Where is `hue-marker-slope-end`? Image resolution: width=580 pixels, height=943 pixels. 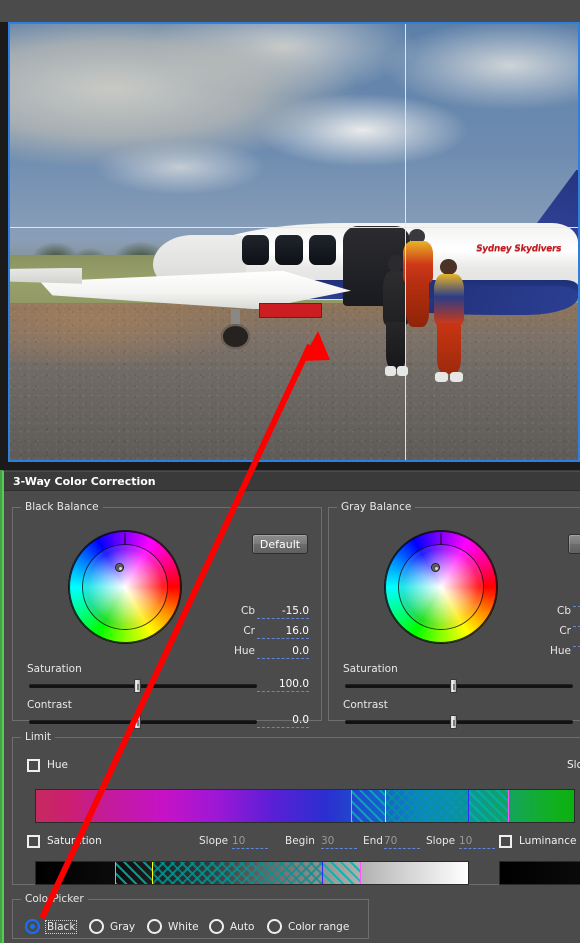 hue-marker-slope-end is located at coordinates (508, 806).